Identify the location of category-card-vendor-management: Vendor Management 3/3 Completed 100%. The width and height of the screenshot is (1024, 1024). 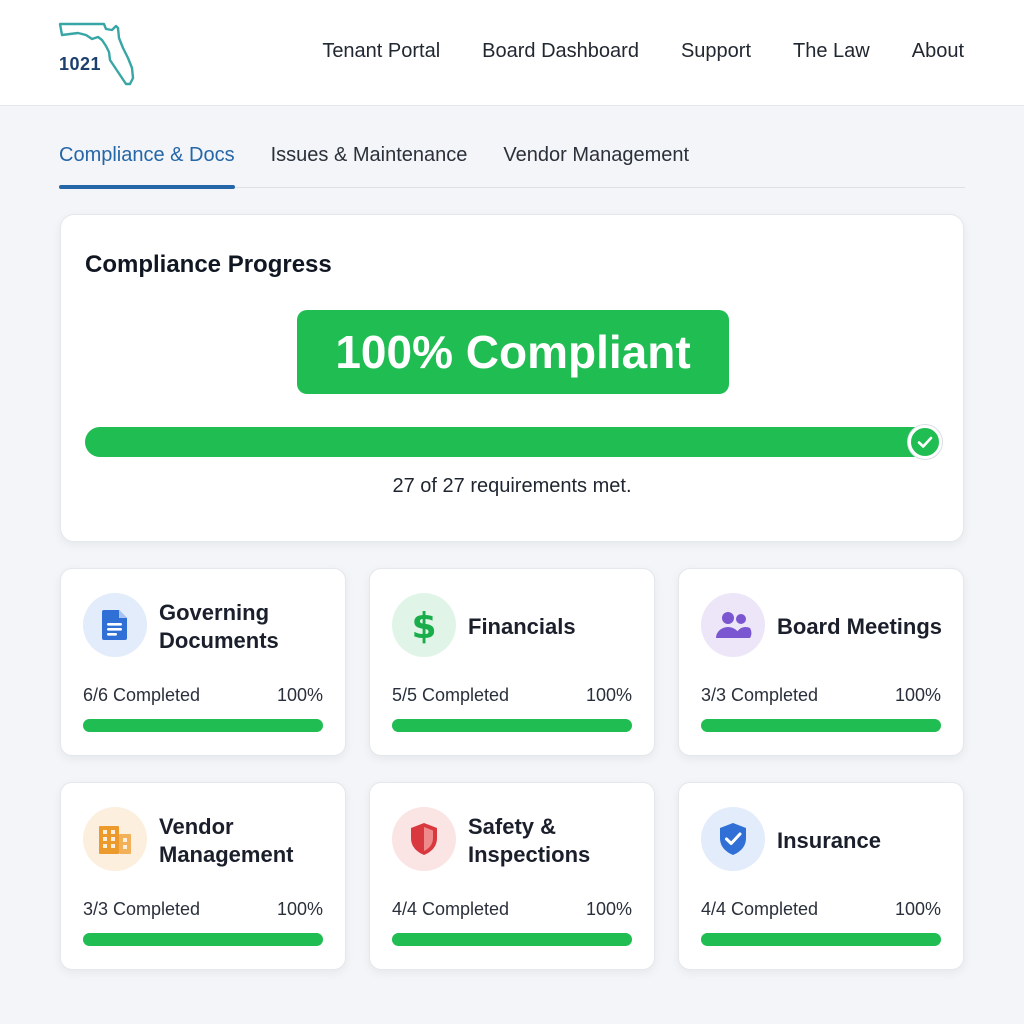
(203, 876).